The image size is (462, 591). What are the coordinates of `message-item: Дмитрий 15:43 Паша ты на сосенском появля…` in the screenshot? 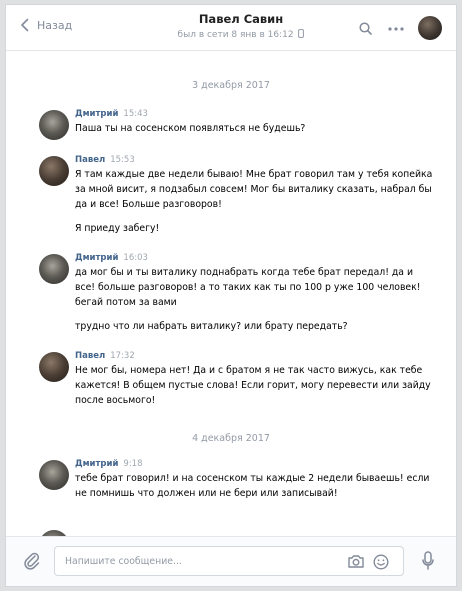 It's located at (236, 124).